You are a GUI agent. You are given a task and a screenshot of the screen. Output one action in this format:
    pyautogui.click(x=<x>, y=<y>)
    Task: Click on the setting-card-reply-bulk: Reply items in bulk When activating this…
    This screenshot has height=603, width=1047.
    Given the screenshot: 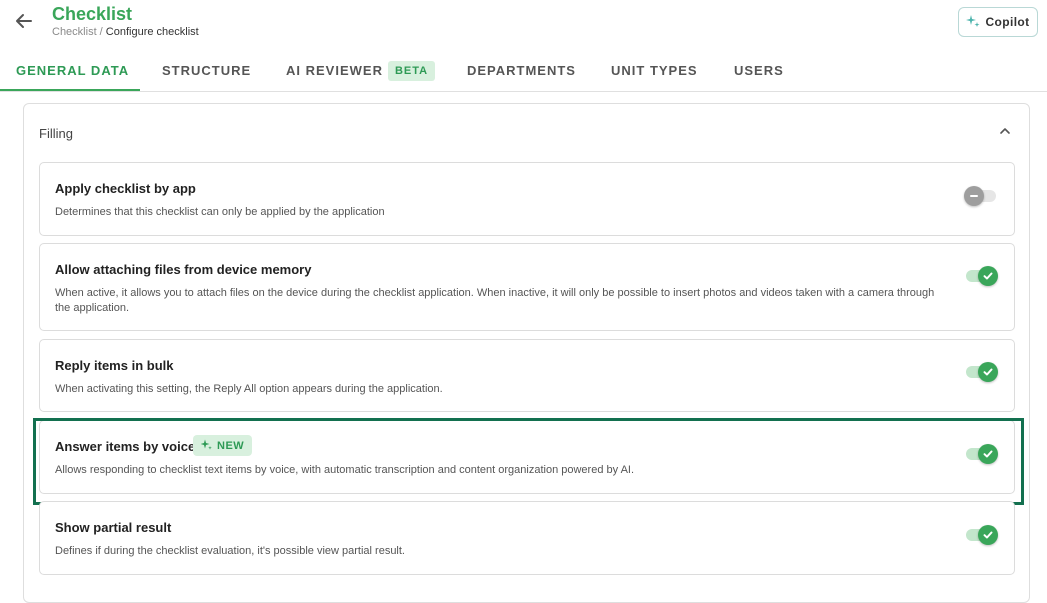 What is the action you would take?
    pyautogui.click(x=527, y=375)
    